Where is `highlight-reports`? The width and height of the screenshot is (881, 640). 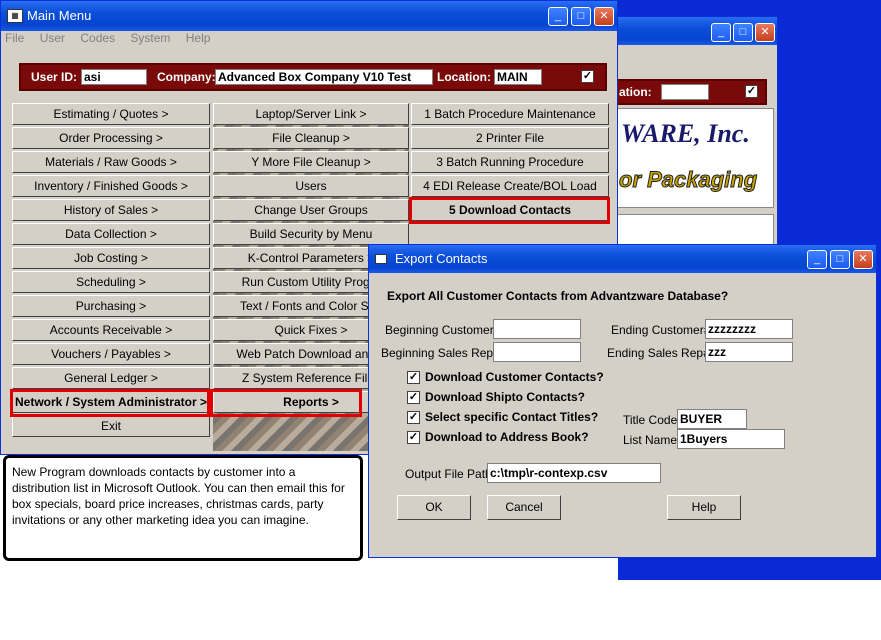 highlight-reports is located at coordinates (286, 403).